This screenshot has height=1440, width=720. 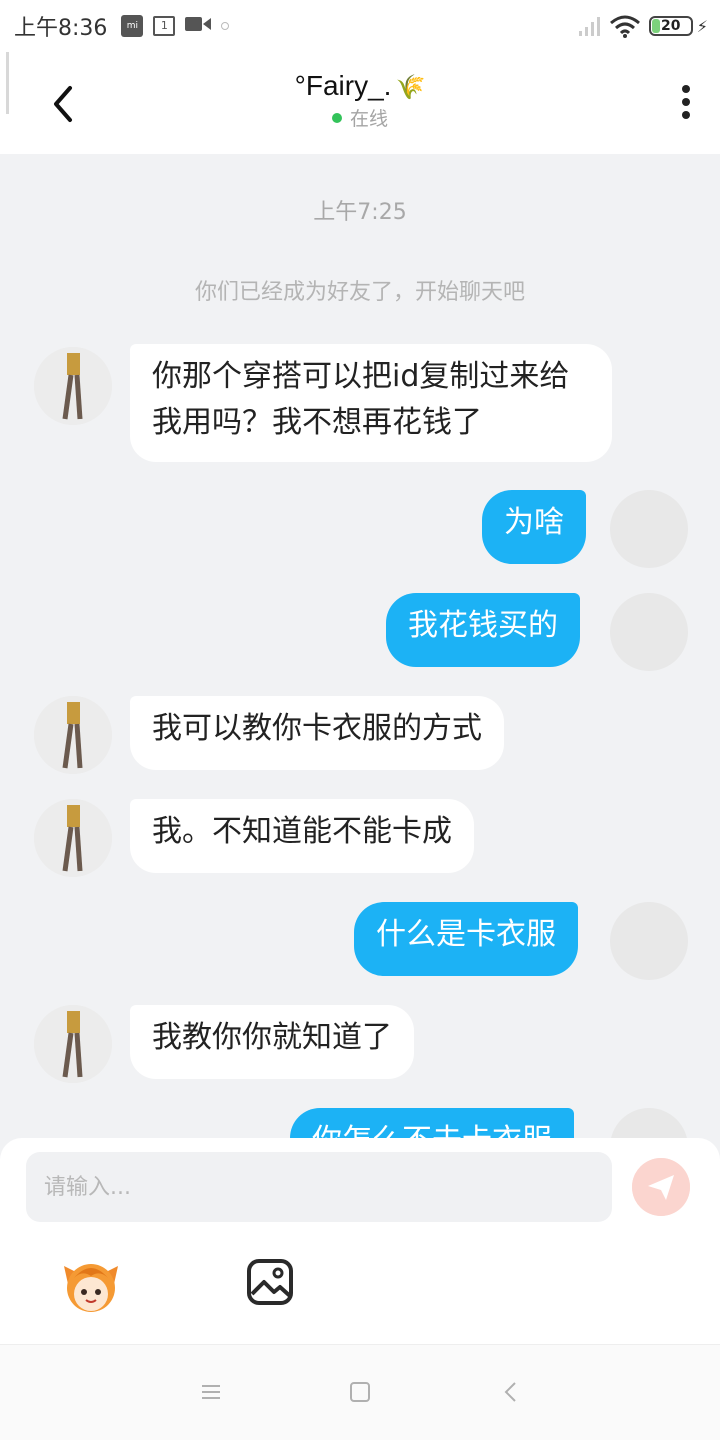 I want to click on contact-name: °Fairy_., so click(x=343, y=85).